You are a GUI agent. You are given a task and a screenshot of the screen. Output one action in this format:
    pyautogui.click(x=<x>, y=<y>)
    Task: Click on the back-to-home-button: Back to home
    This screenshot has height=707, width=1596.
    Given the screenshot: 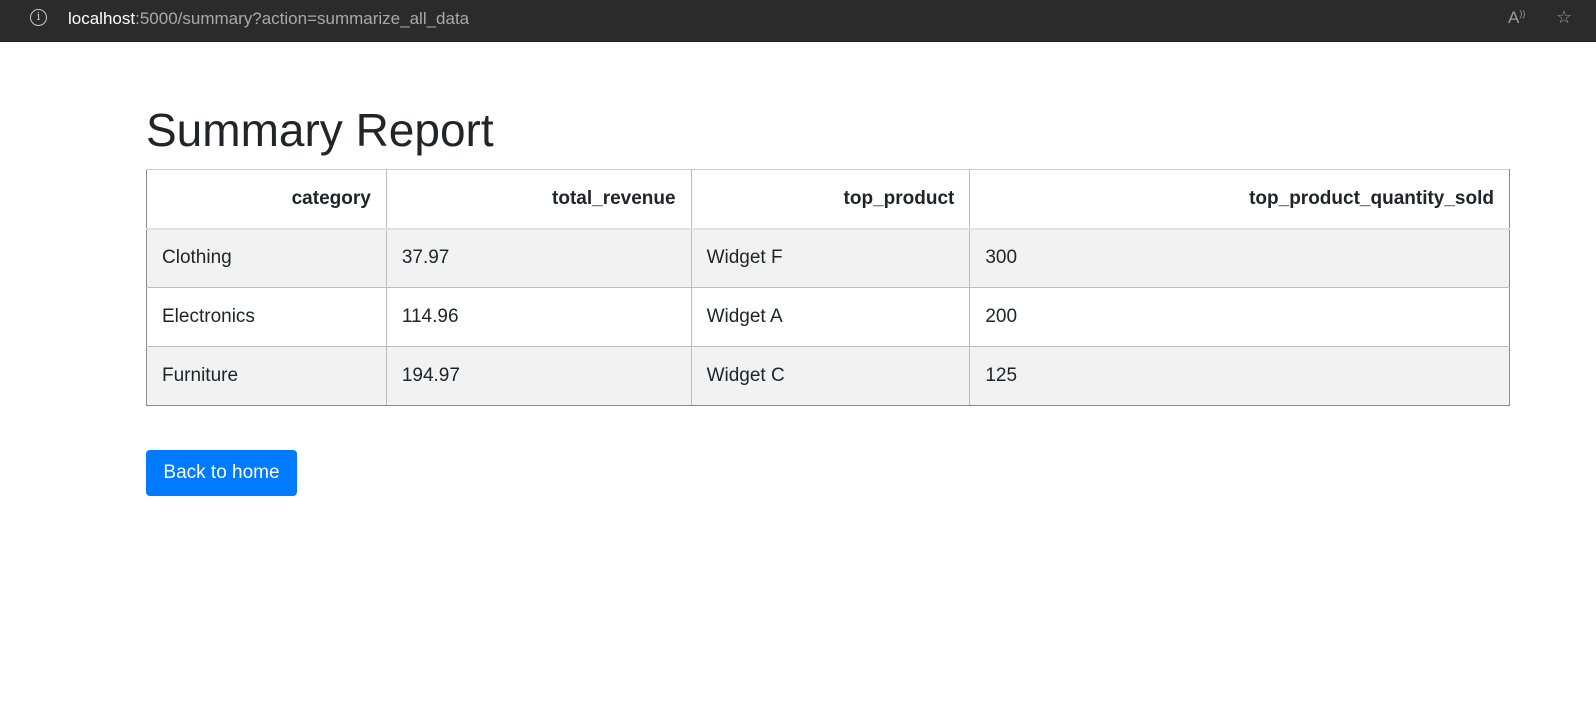 What is the action you would take?
    pyautogui.click(x=221, y=473)
    